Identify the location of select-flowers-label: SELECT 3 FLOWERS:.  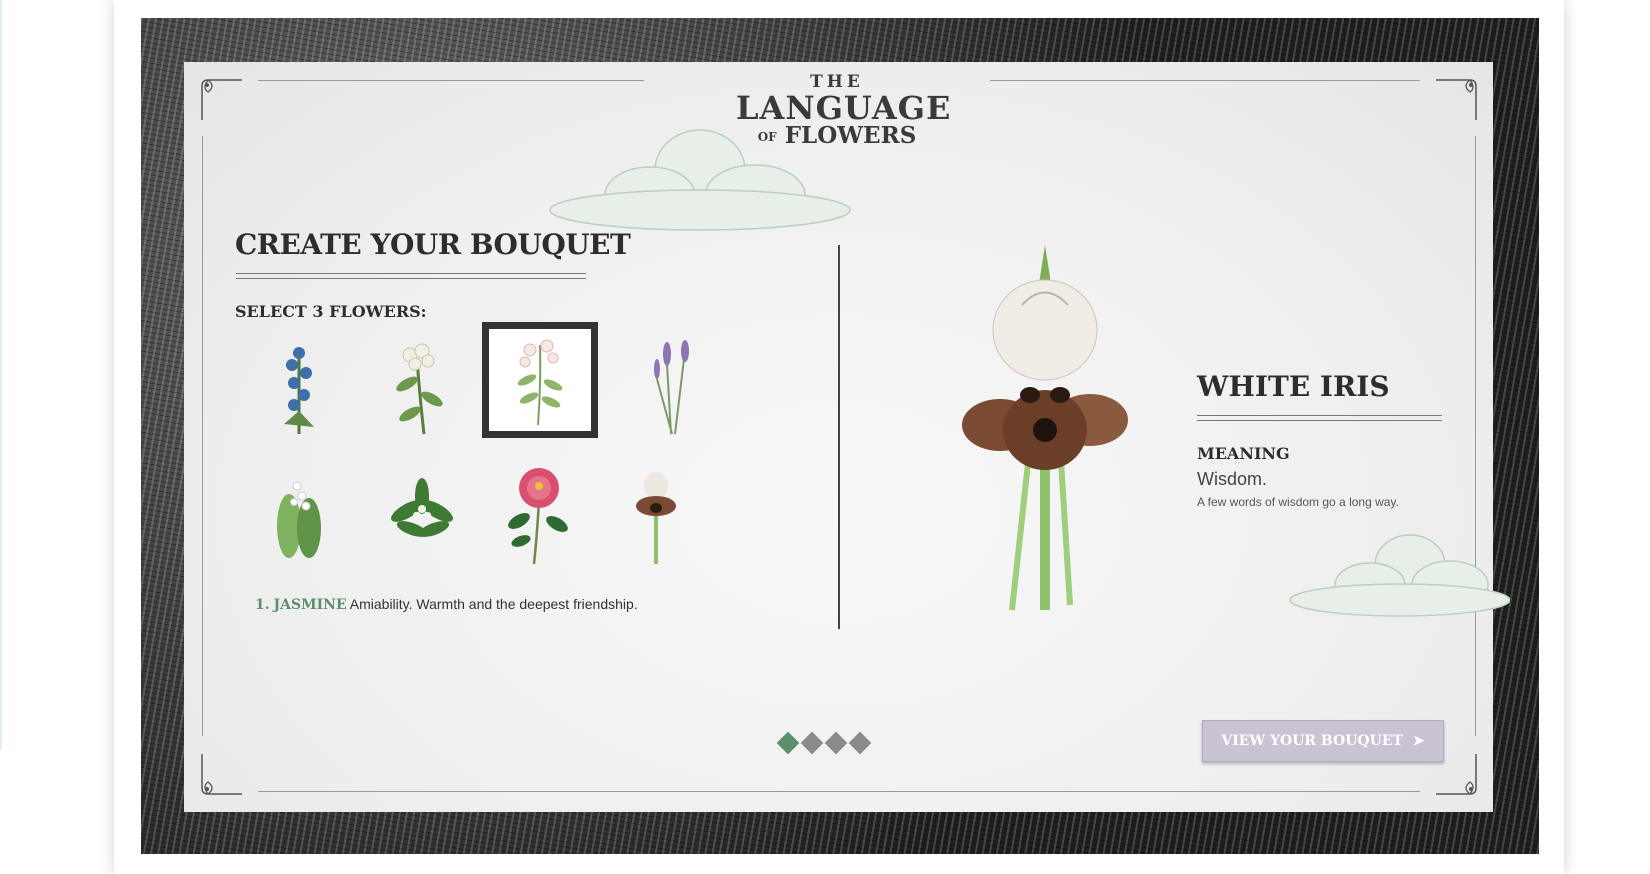
(331, 311).